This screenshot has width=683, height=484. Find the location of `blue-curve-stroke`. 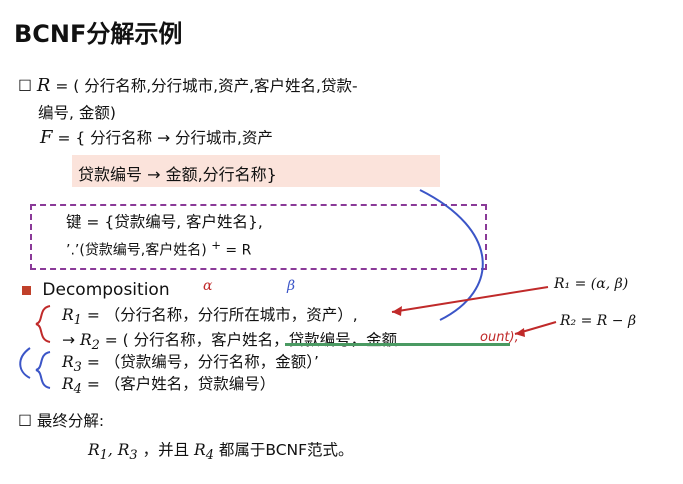

blue-curve-stroke is located at coordinates (451, 255).